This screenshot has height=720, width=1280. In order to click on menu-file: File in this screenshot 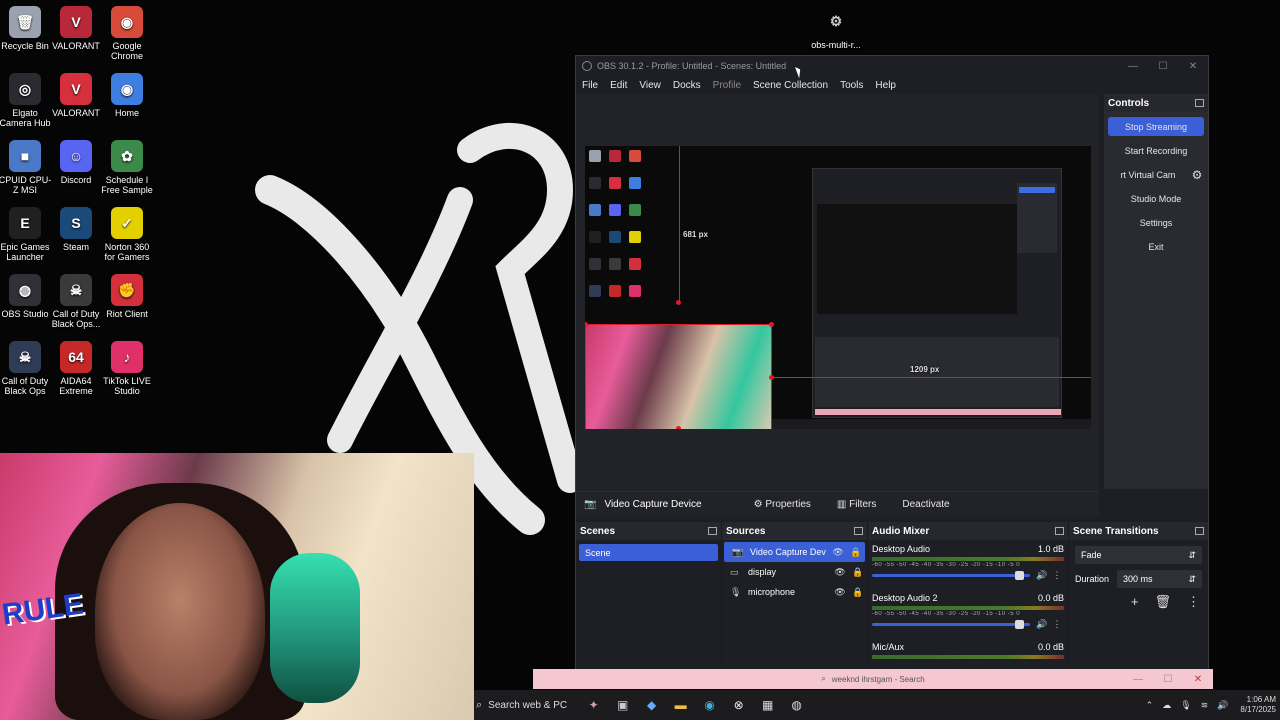, I will do `click(590, 85)`.